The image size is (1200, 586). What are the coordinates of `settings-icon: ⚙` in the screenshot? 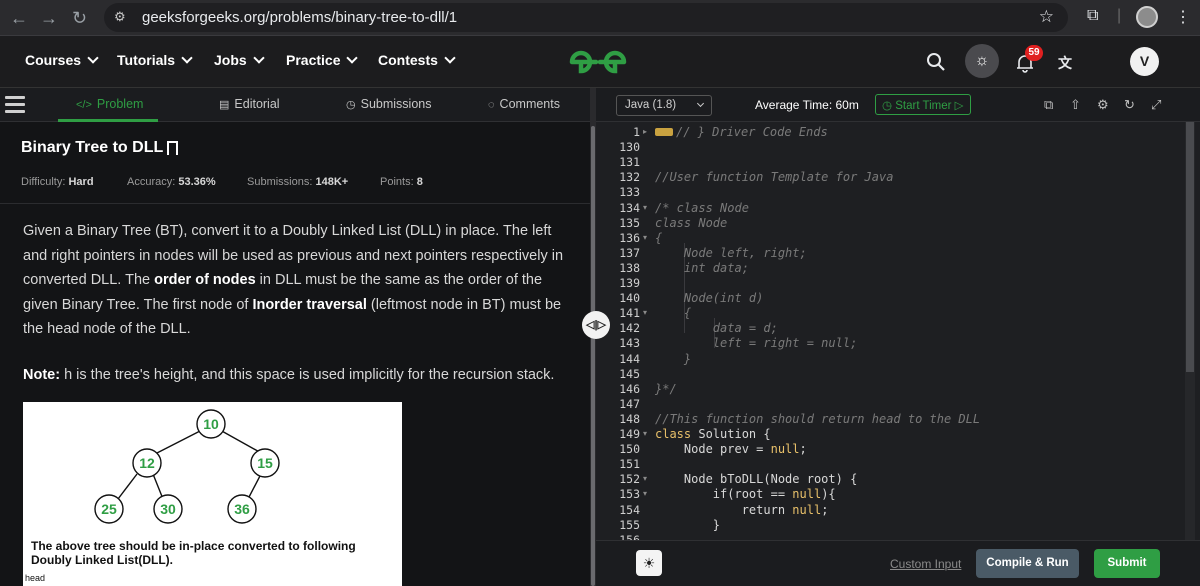 It's located at (1103, 105).